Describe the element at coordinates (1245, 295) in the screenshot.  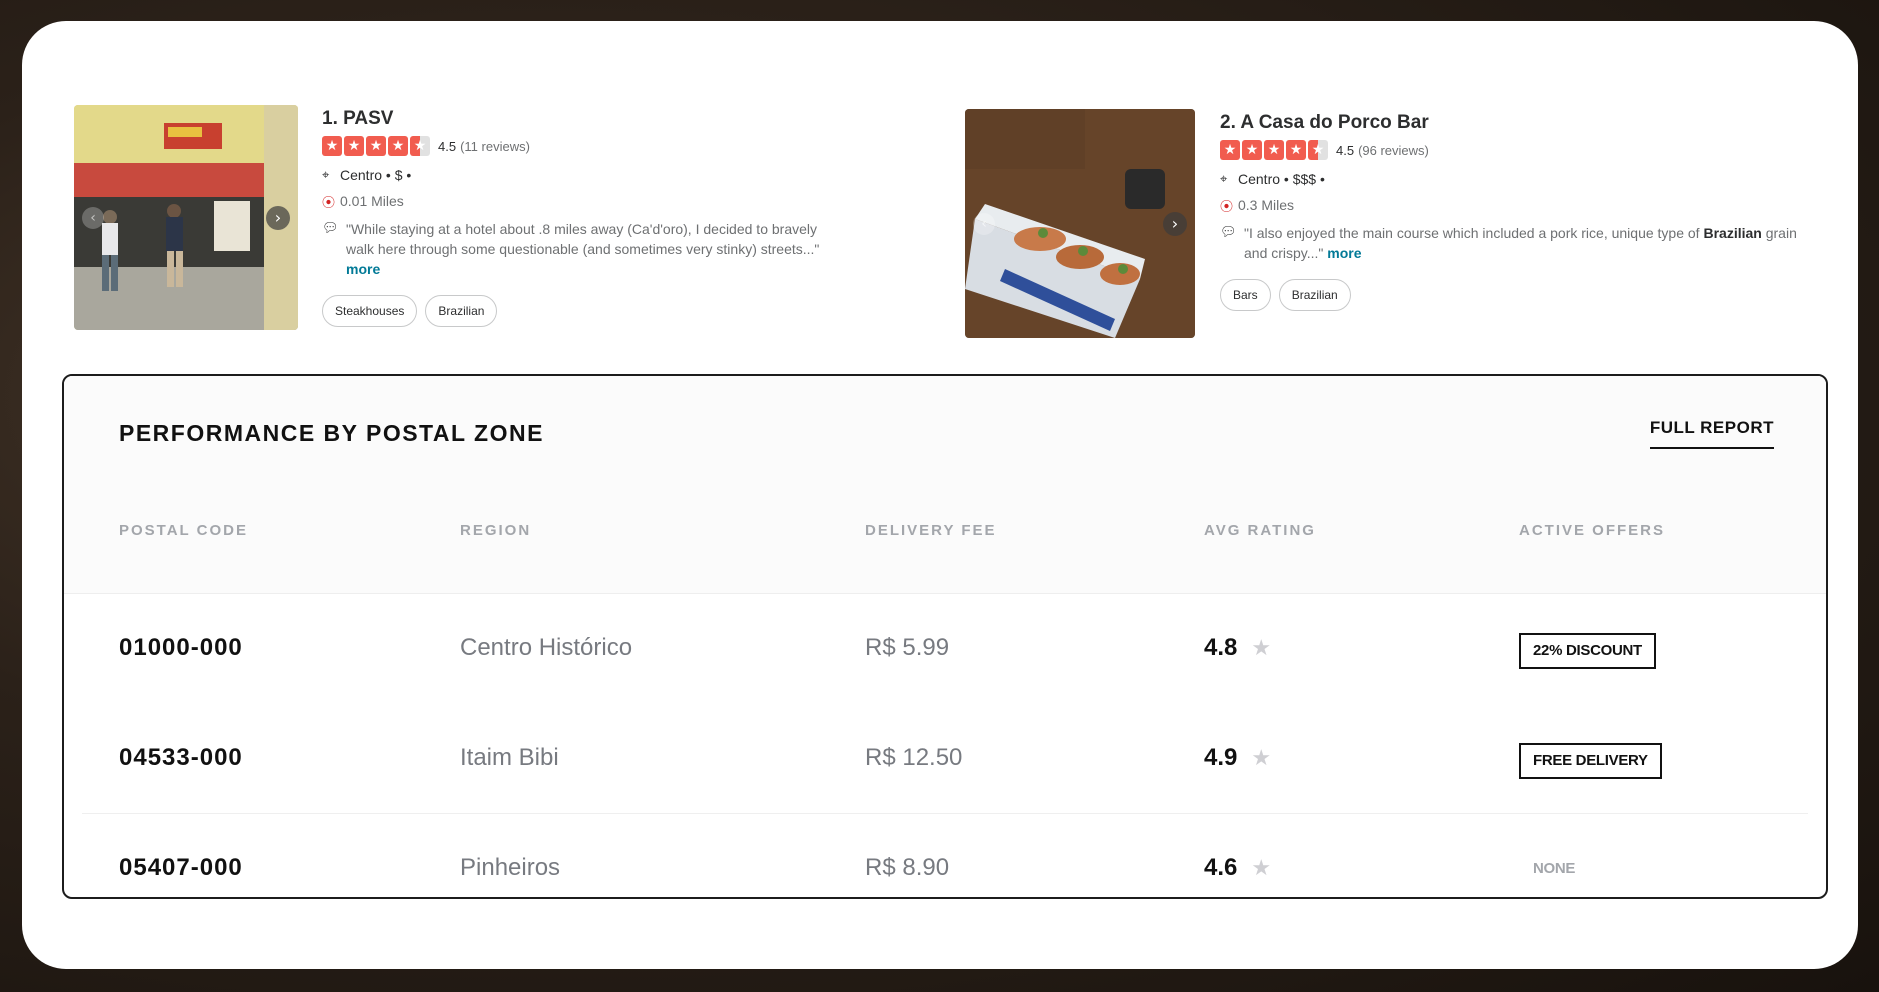
I see `tag-bars: Bars` at that location.